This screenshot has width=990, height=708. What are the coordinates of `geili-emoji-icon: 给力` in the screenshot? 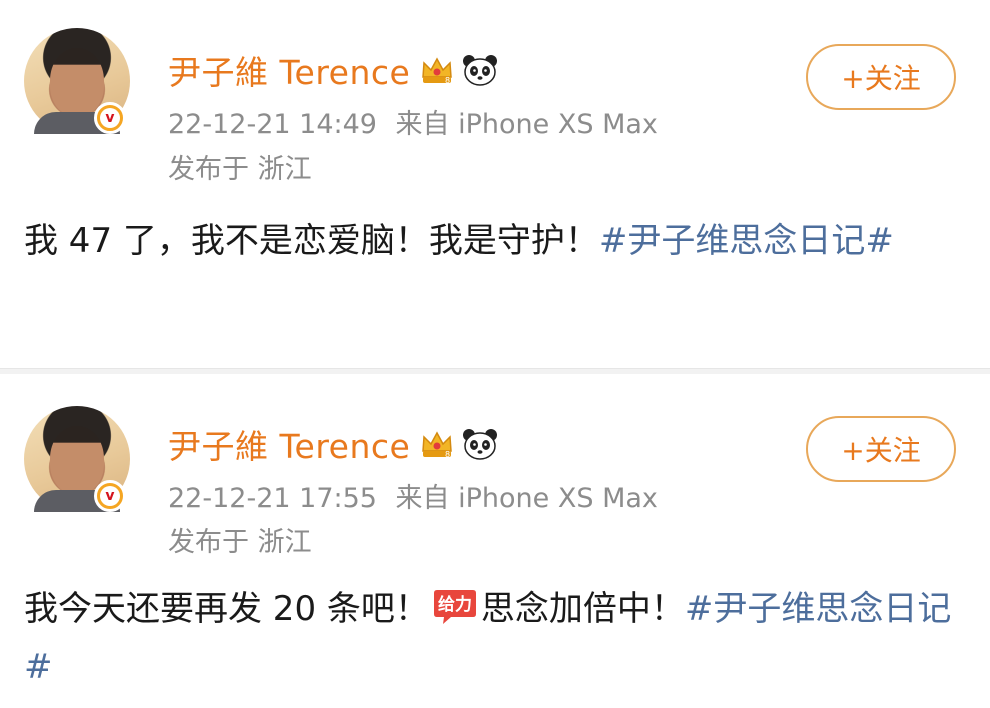 It's located at (454, 607).